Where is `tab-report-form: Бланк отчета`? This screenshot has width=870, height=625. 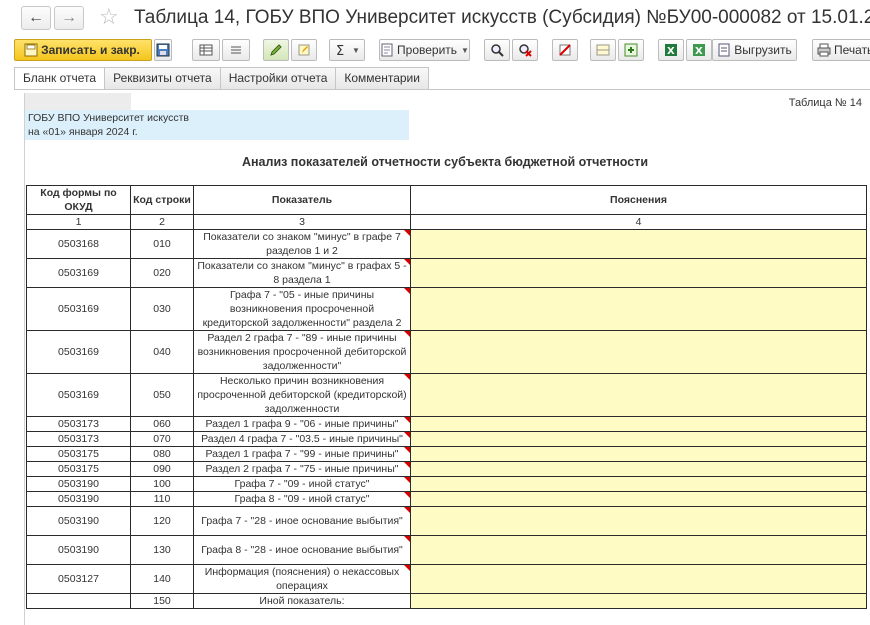 tab-report-form: Бланк отчета is located at coordinates (60, 78).